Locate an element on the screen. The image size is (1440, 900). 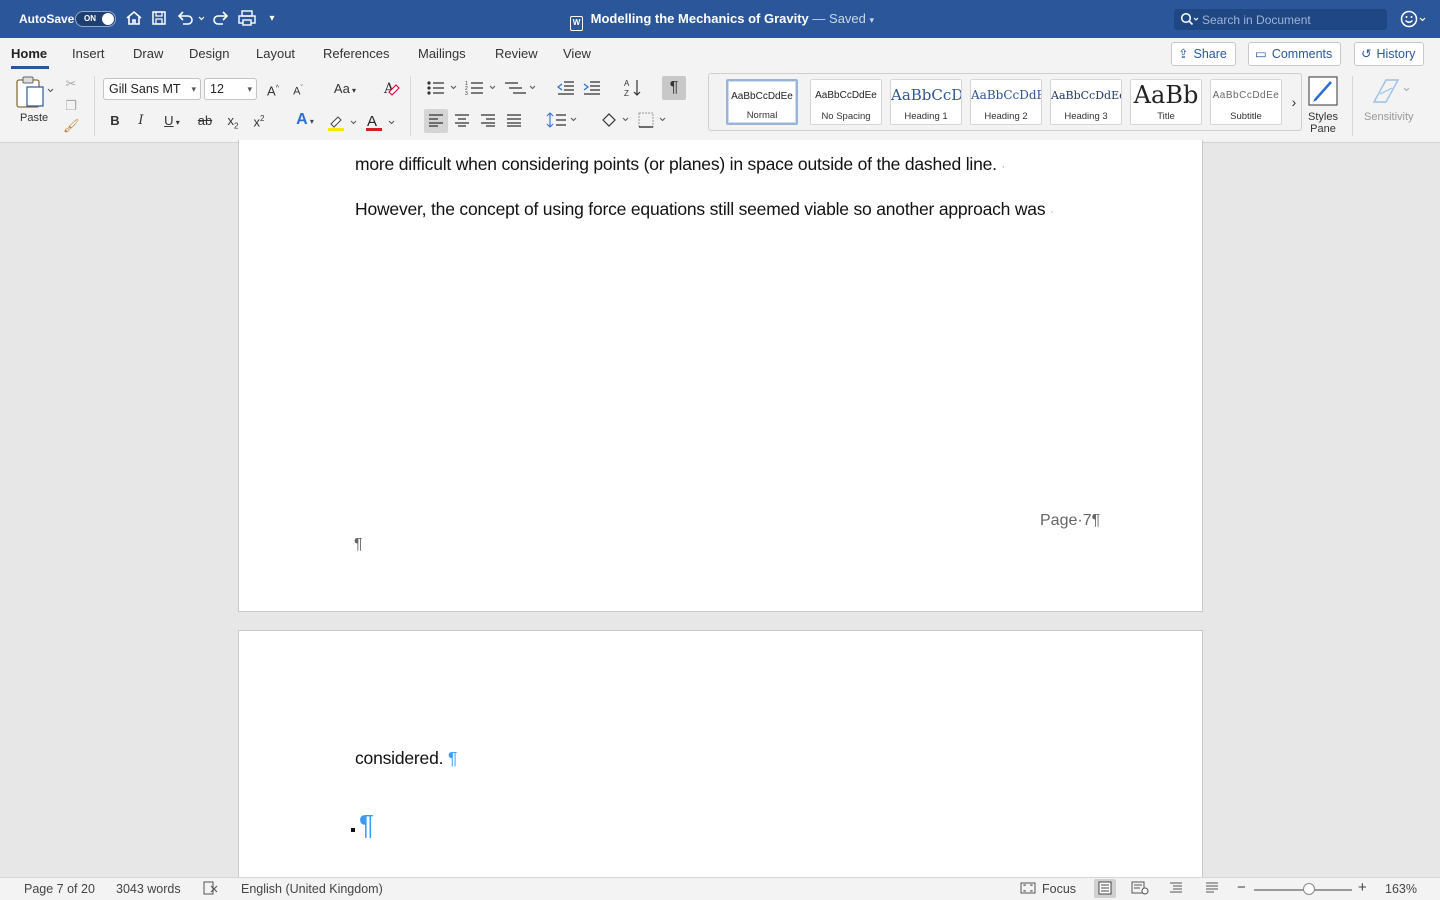
style-heading-3: AaBbCcDdEe Heading 3 is located at coordinates (1086, 102).